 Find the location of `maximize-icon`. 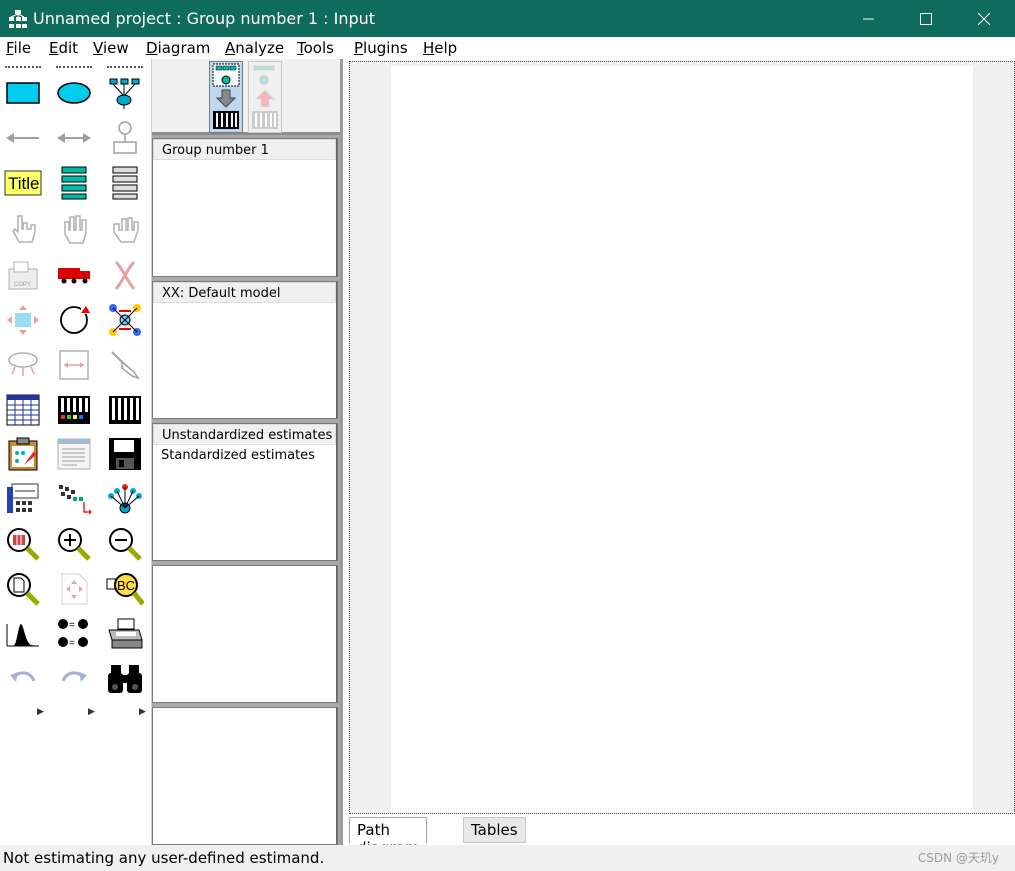

maximize-icon is located at coordinates (926, 18).